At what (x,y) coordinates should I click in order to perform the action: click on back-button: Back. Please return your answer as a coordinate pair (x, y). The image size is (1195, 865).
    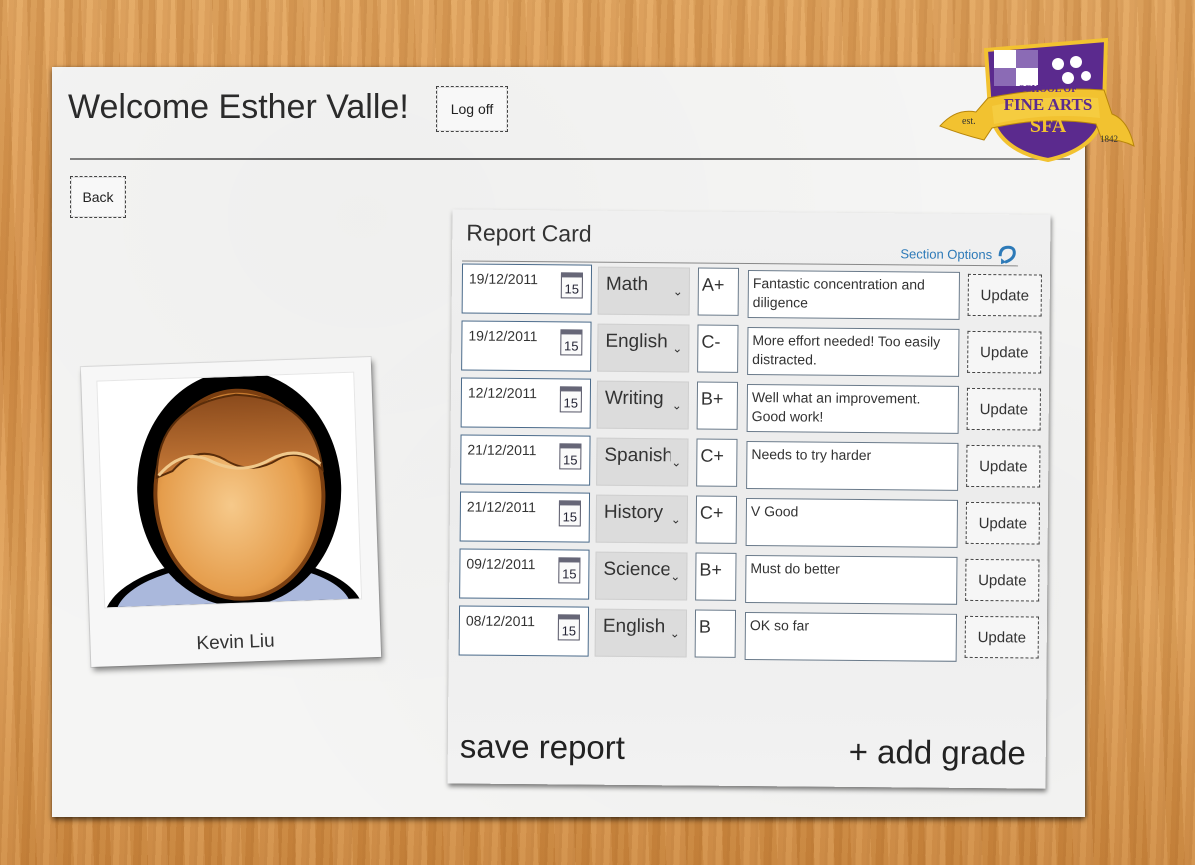
    Looking at the image, I should click on (98, 197).